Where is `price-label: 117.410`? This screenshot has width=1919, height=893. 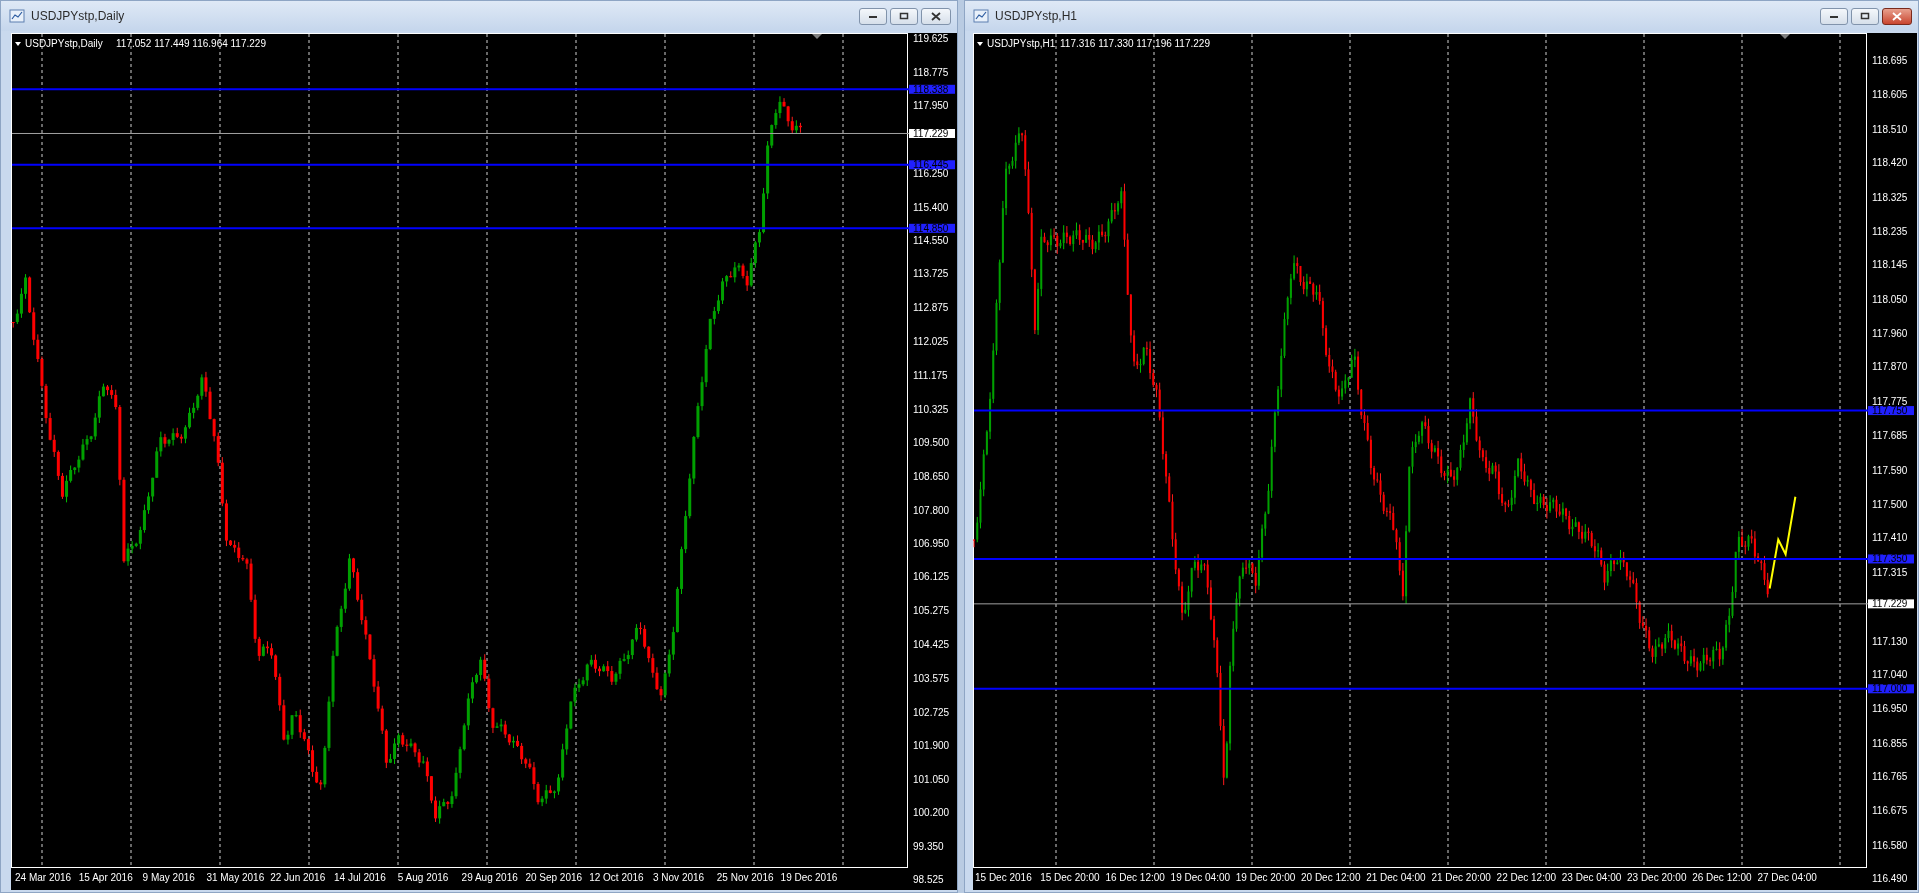 price-label: 117.410 is located at coordinates (1890, 537).